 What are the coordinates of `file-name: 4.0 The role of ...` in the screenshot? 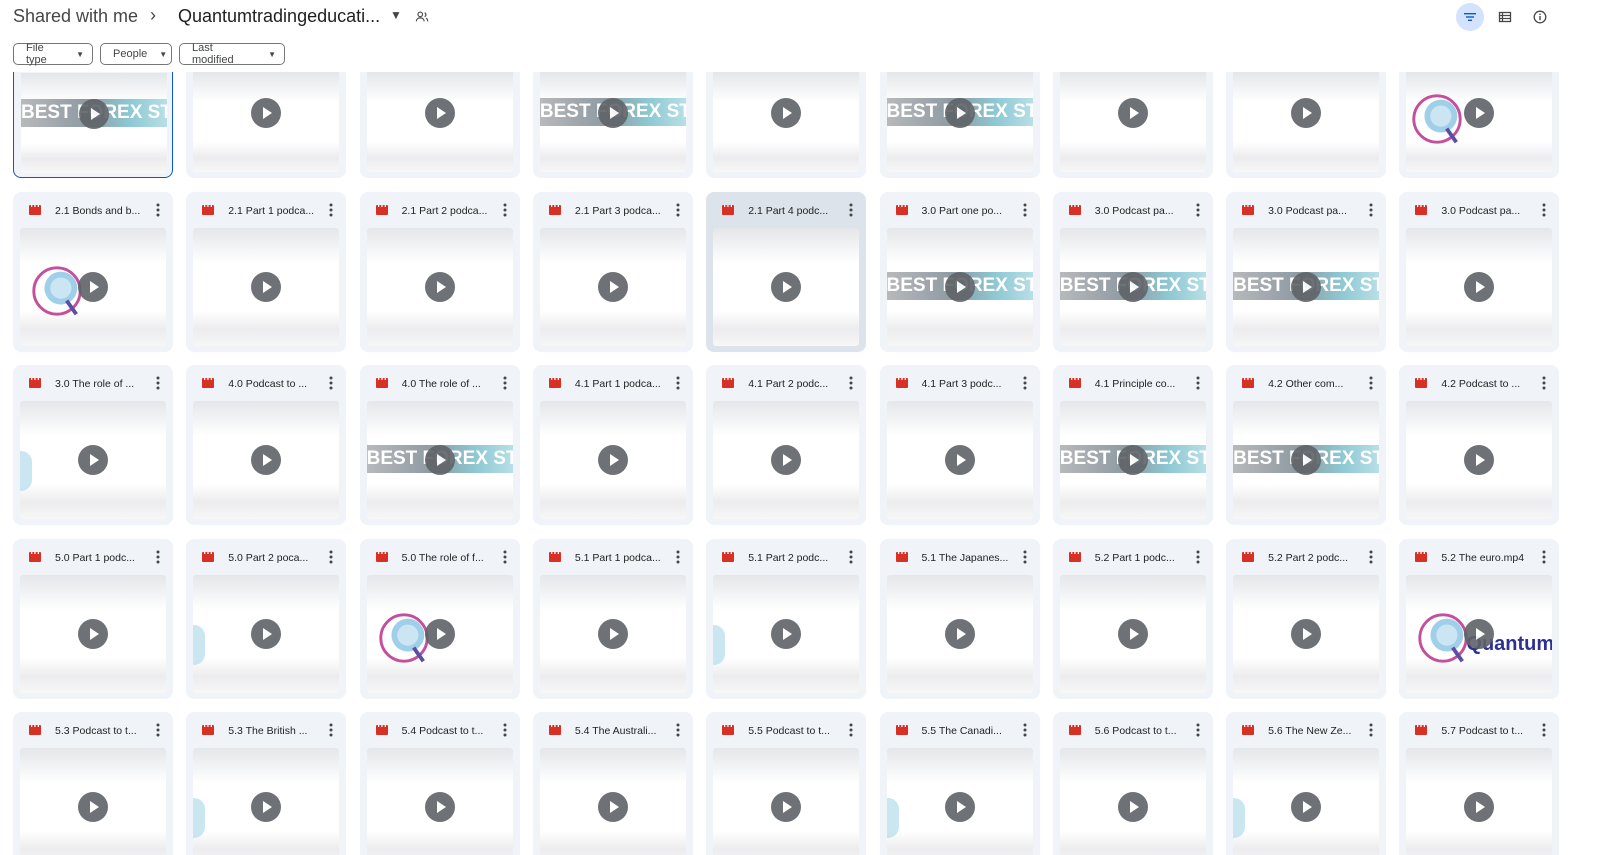 It's located at (447, 384).